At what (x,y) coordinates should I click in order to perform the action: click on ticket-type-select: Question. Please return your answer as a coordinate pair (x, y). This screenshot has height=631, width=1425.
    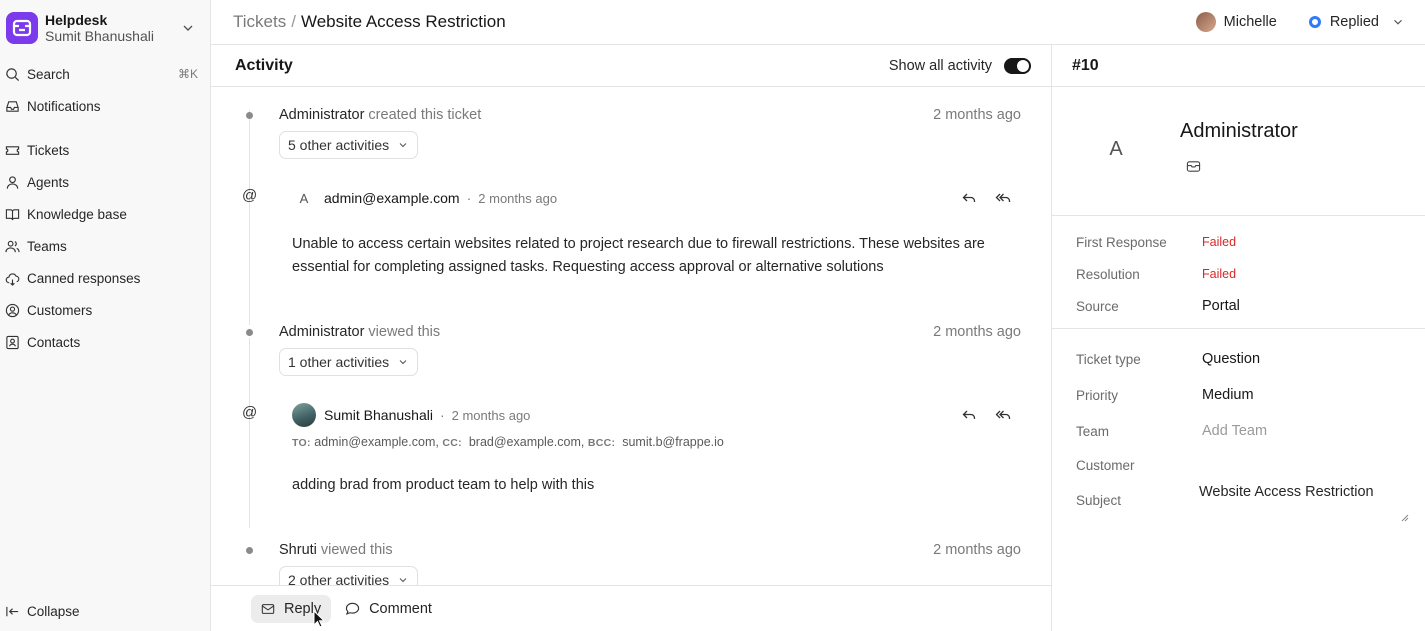
    Looking at the image, I should click on (1231, 359).